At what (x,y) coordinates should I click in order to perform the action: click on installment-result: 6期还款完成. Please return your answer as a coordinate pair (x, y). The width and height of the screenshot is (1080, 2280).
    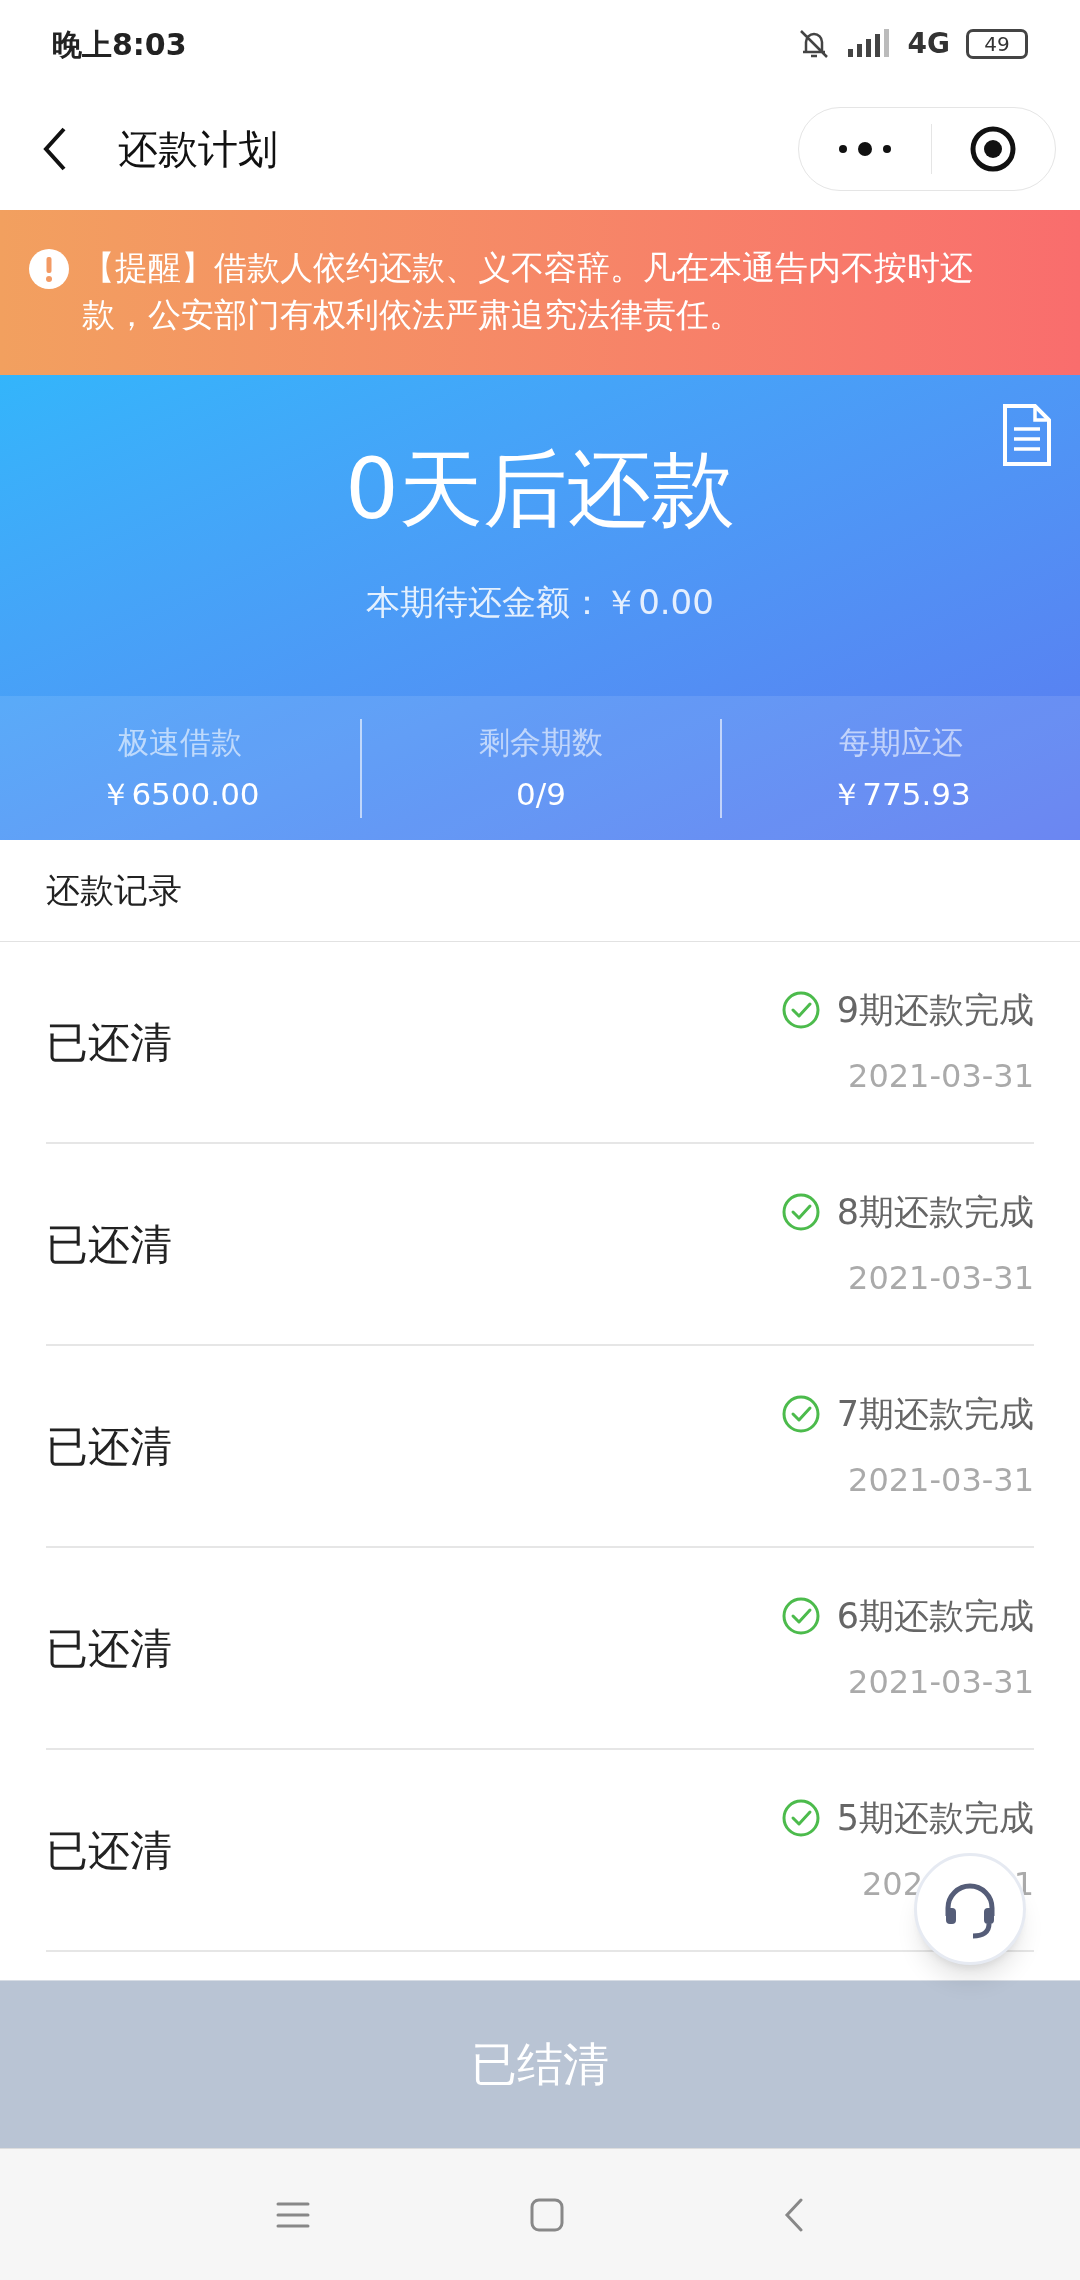
    Looking at the image, I should click on (935, 1616).